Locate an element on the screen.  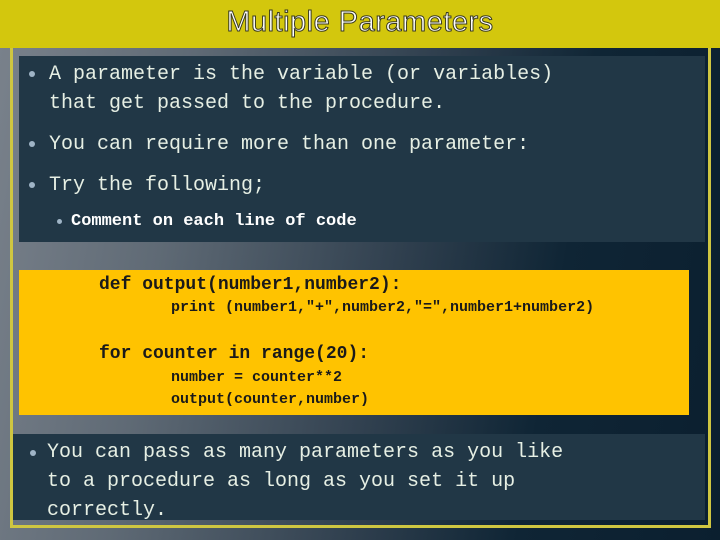
slide-title: Multiple Parameters is located at coordinates (360, 22).